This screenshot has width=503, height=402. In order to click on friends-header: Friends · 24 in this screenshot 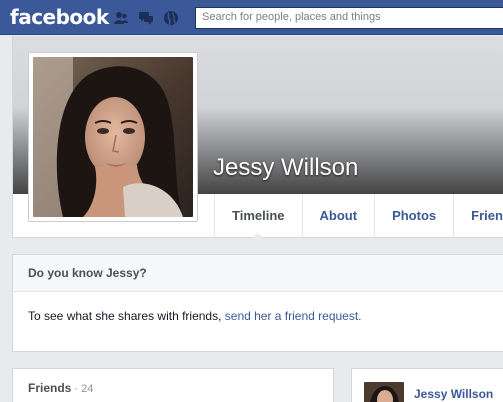, I will do `click(173, 382)`.